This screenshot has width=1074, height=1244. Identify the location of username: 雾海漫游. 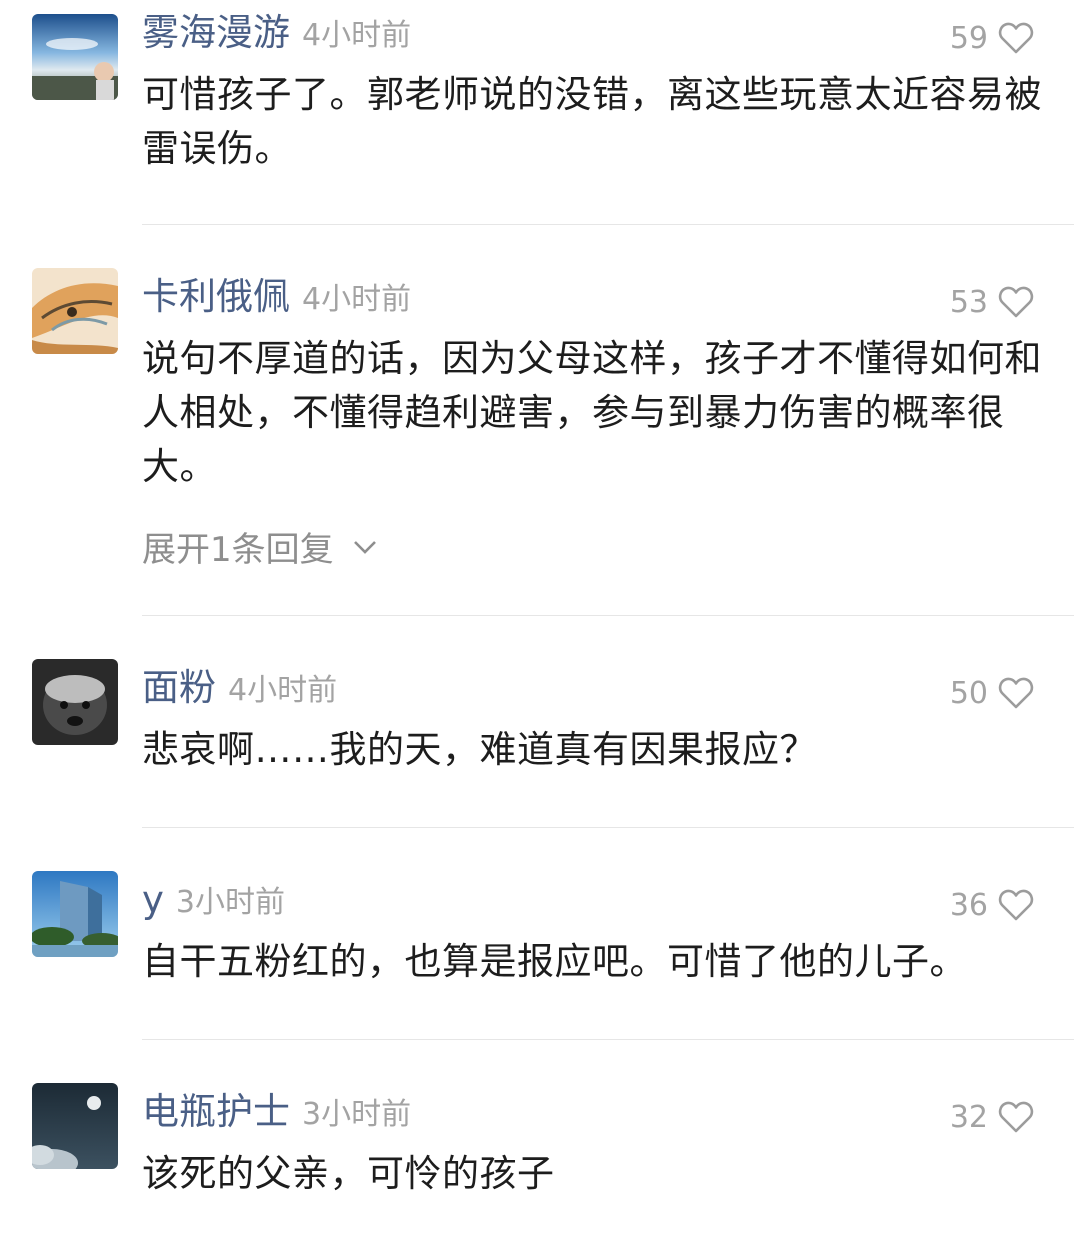
(216, 33).